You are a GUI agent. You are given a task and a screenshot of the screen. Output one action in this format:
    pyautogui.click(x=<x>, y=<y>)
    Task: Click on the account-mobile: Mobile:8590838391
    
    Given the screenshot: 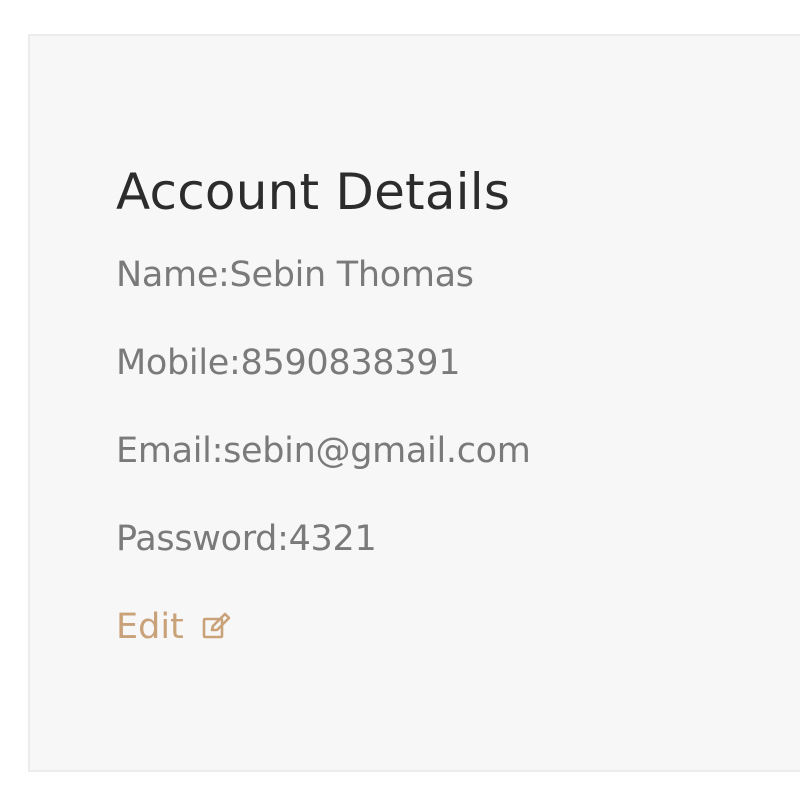 What is the action you would take?
    pyautogui.click(x=288, y=363)
    